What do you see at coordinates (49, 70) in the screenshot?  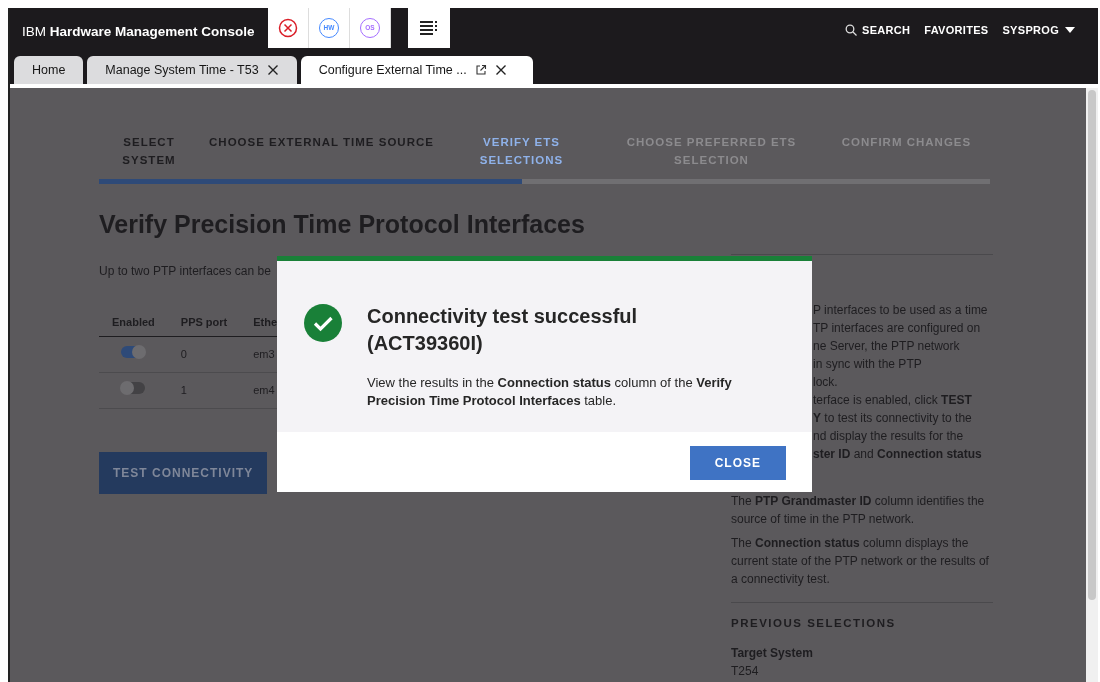 I see `tab: Home` at bounding box center [49, 70].